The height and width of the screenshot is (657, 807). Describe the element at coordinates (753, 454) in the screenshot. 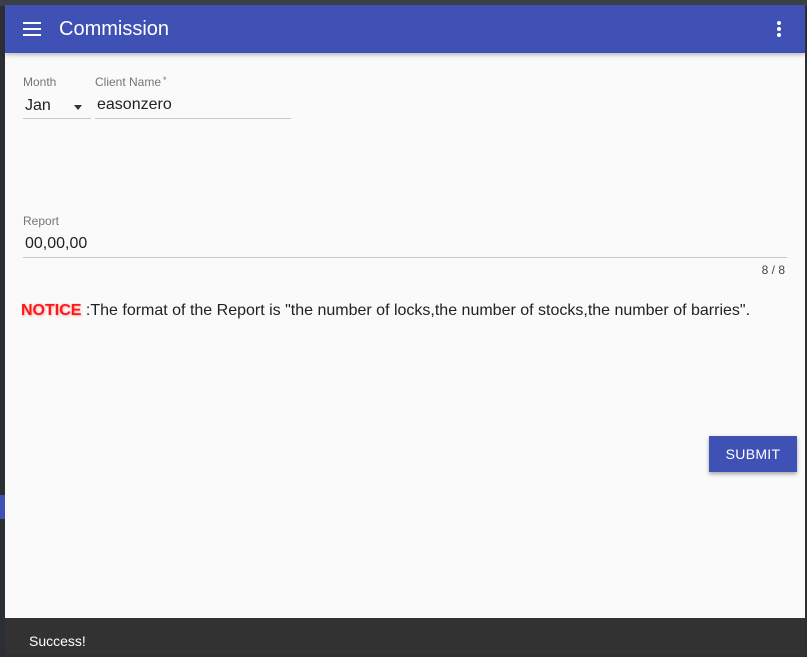

I see `submit-button: SUBMIT` at that location.